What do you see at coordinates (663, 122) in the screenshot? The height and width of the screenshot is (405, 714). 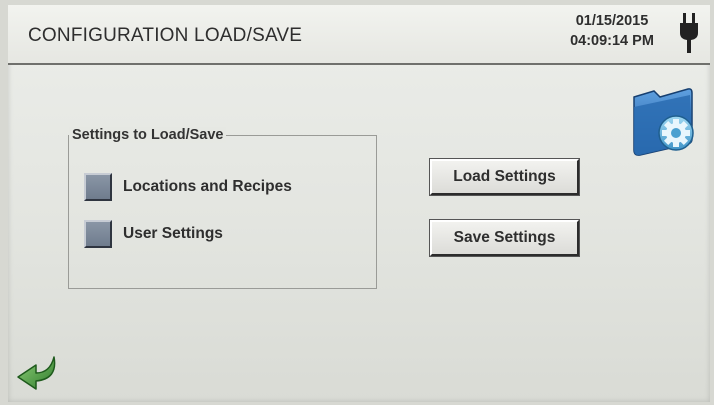 I see `folder-gear-icon` at bounding box center [663, 122].